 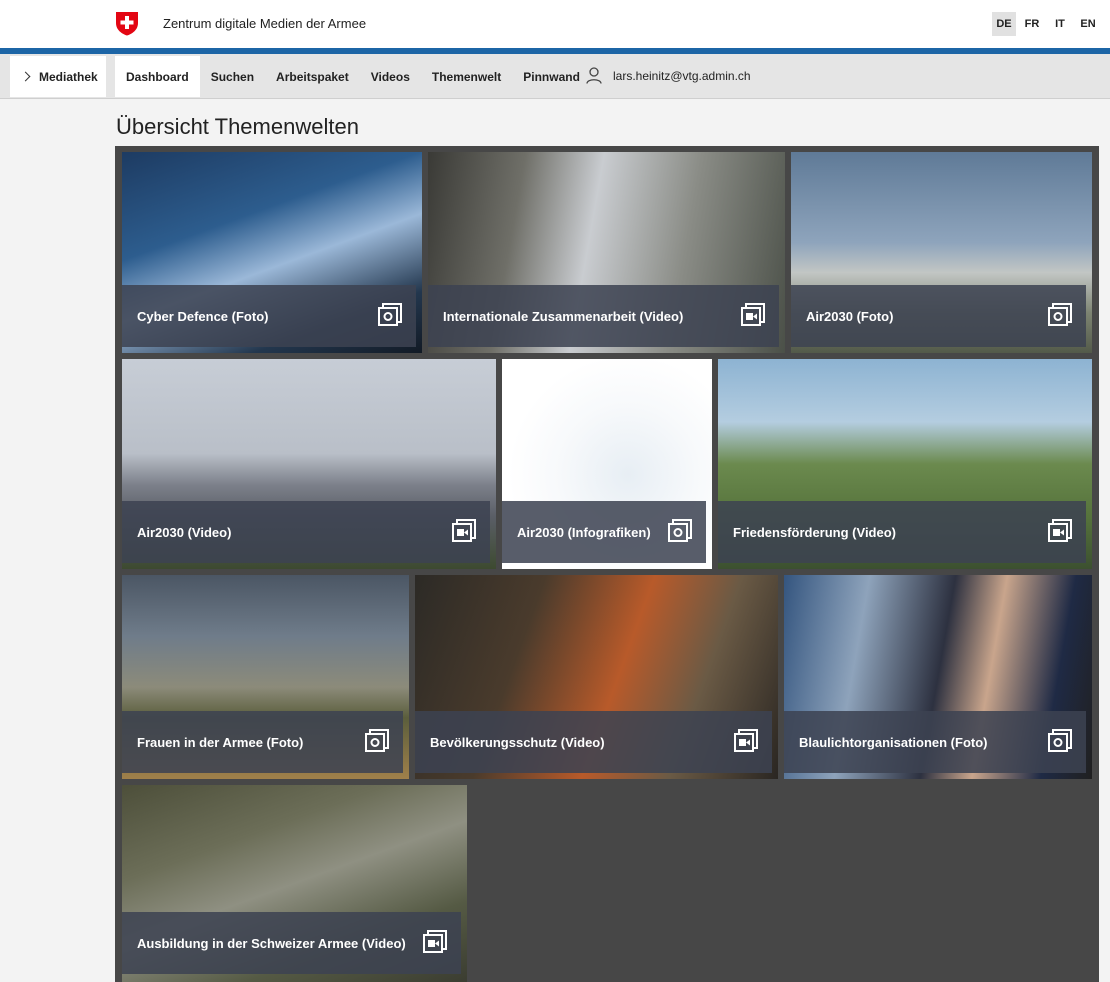 What do you see at coordinates (157, 76) in the screenshot?
I see `nav-dashboard: Dashboard` at bounding box center [157, 76].